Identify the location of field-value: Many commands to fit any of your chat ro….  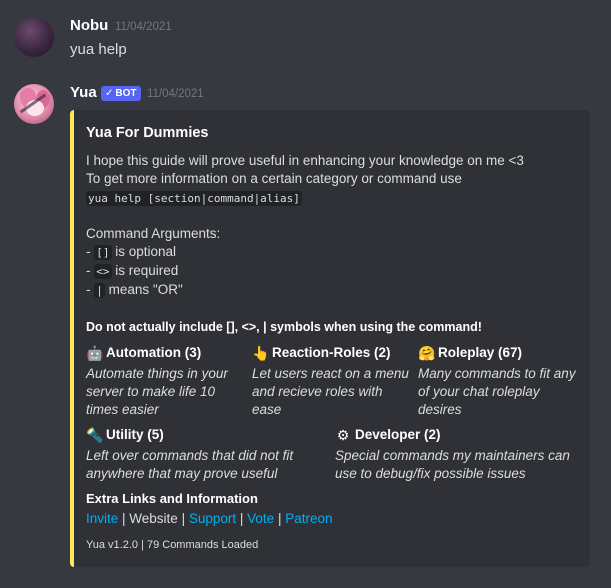
(497, 391).